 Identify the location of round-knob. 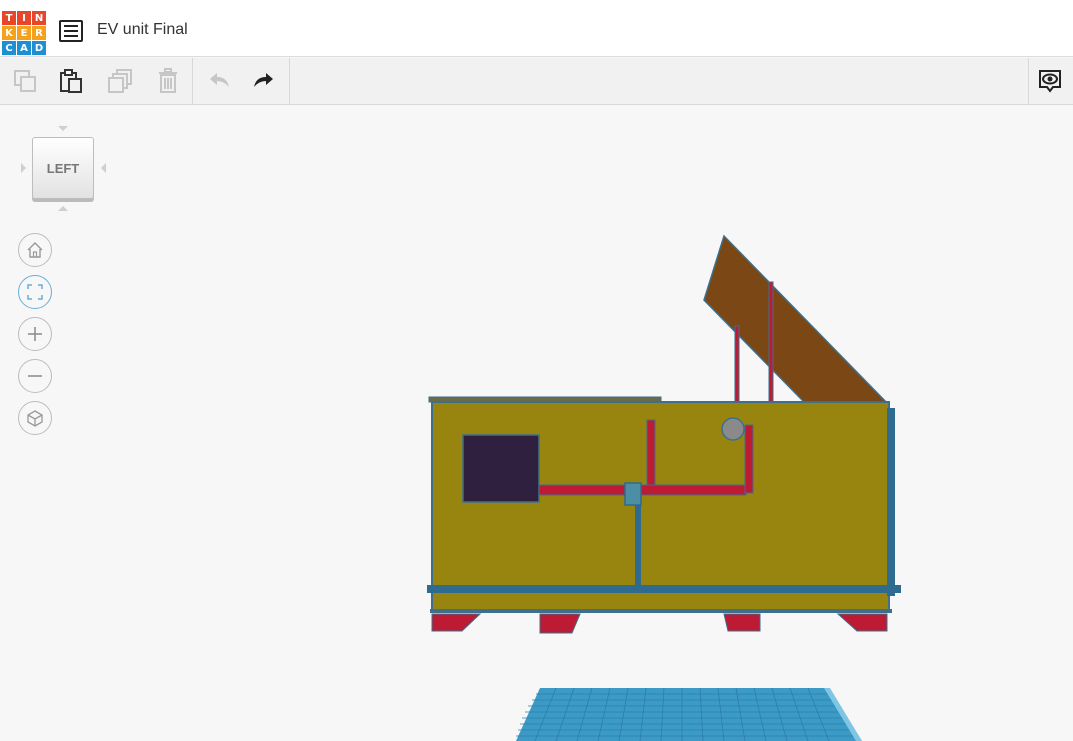
(733, 429).